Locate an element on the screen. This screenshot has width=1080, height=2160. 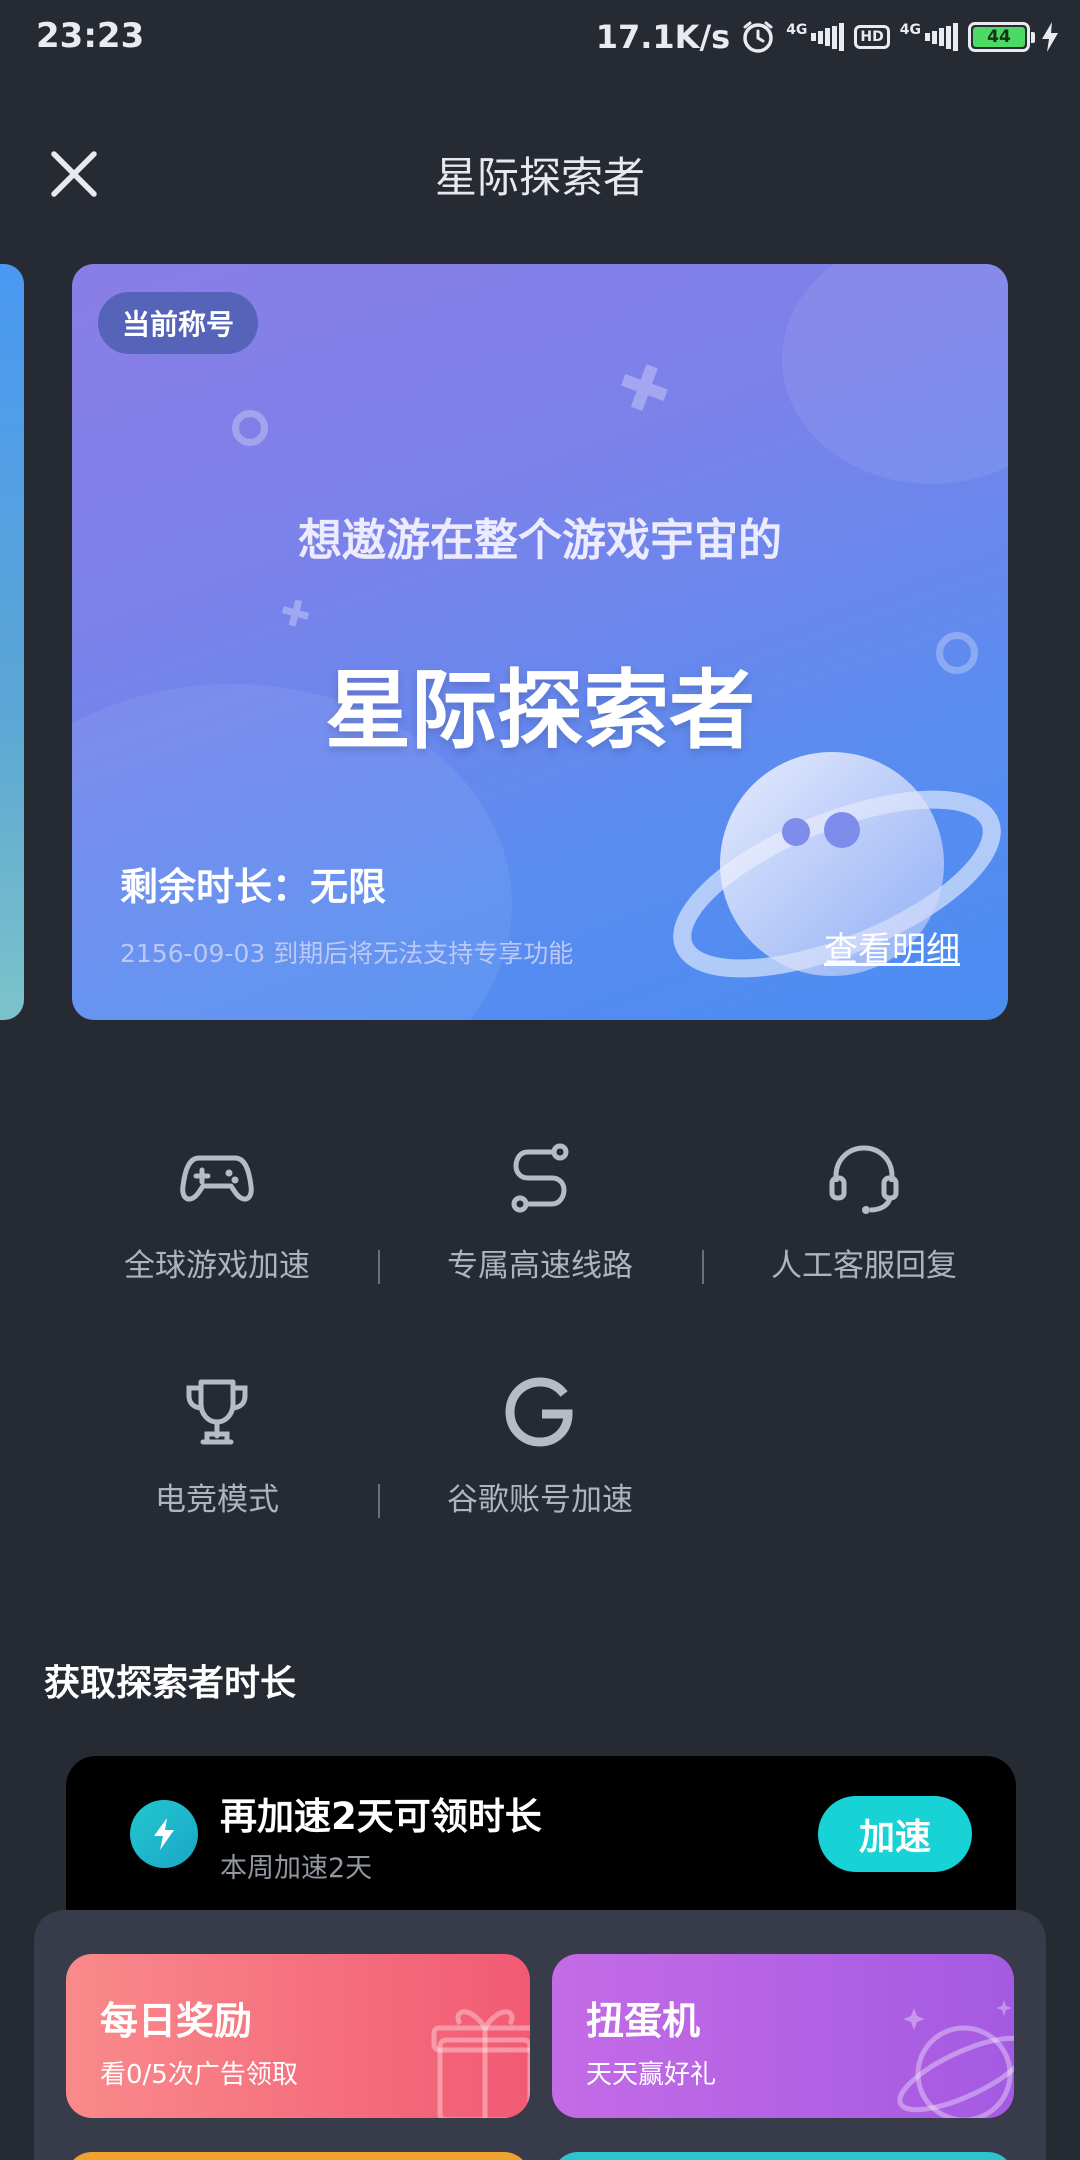
feature-dedicated-route: 专属高速线路 is located at coordinates (540, 1212).